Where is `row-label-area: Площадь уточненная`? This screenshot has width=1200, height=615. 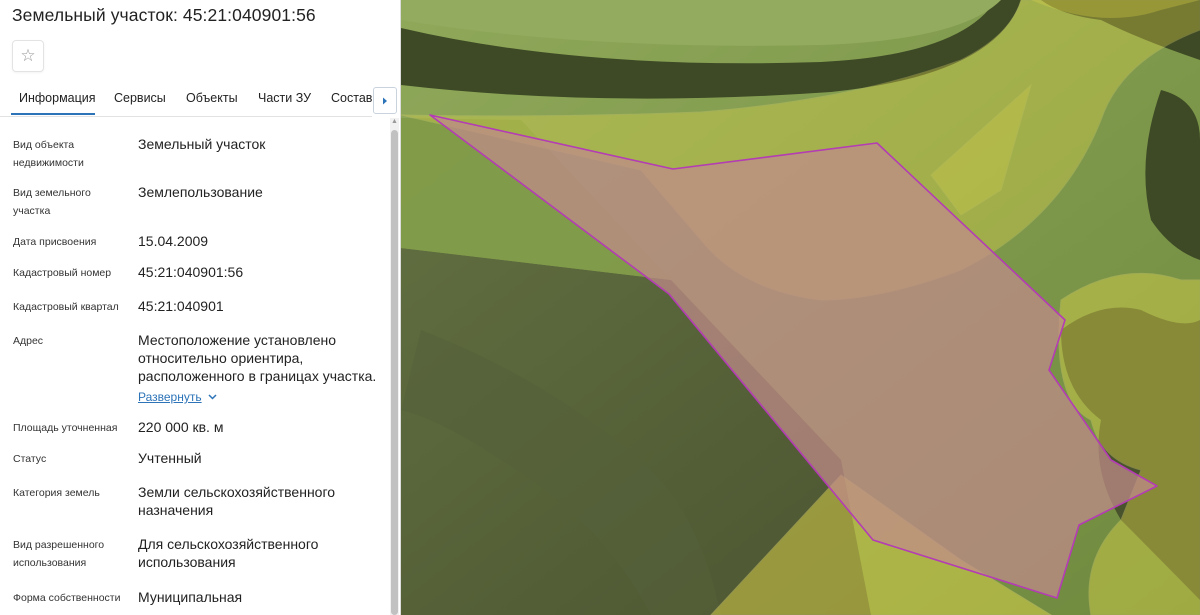 row-label-area: Площадь уточненная is located at coordinates (65, 428).